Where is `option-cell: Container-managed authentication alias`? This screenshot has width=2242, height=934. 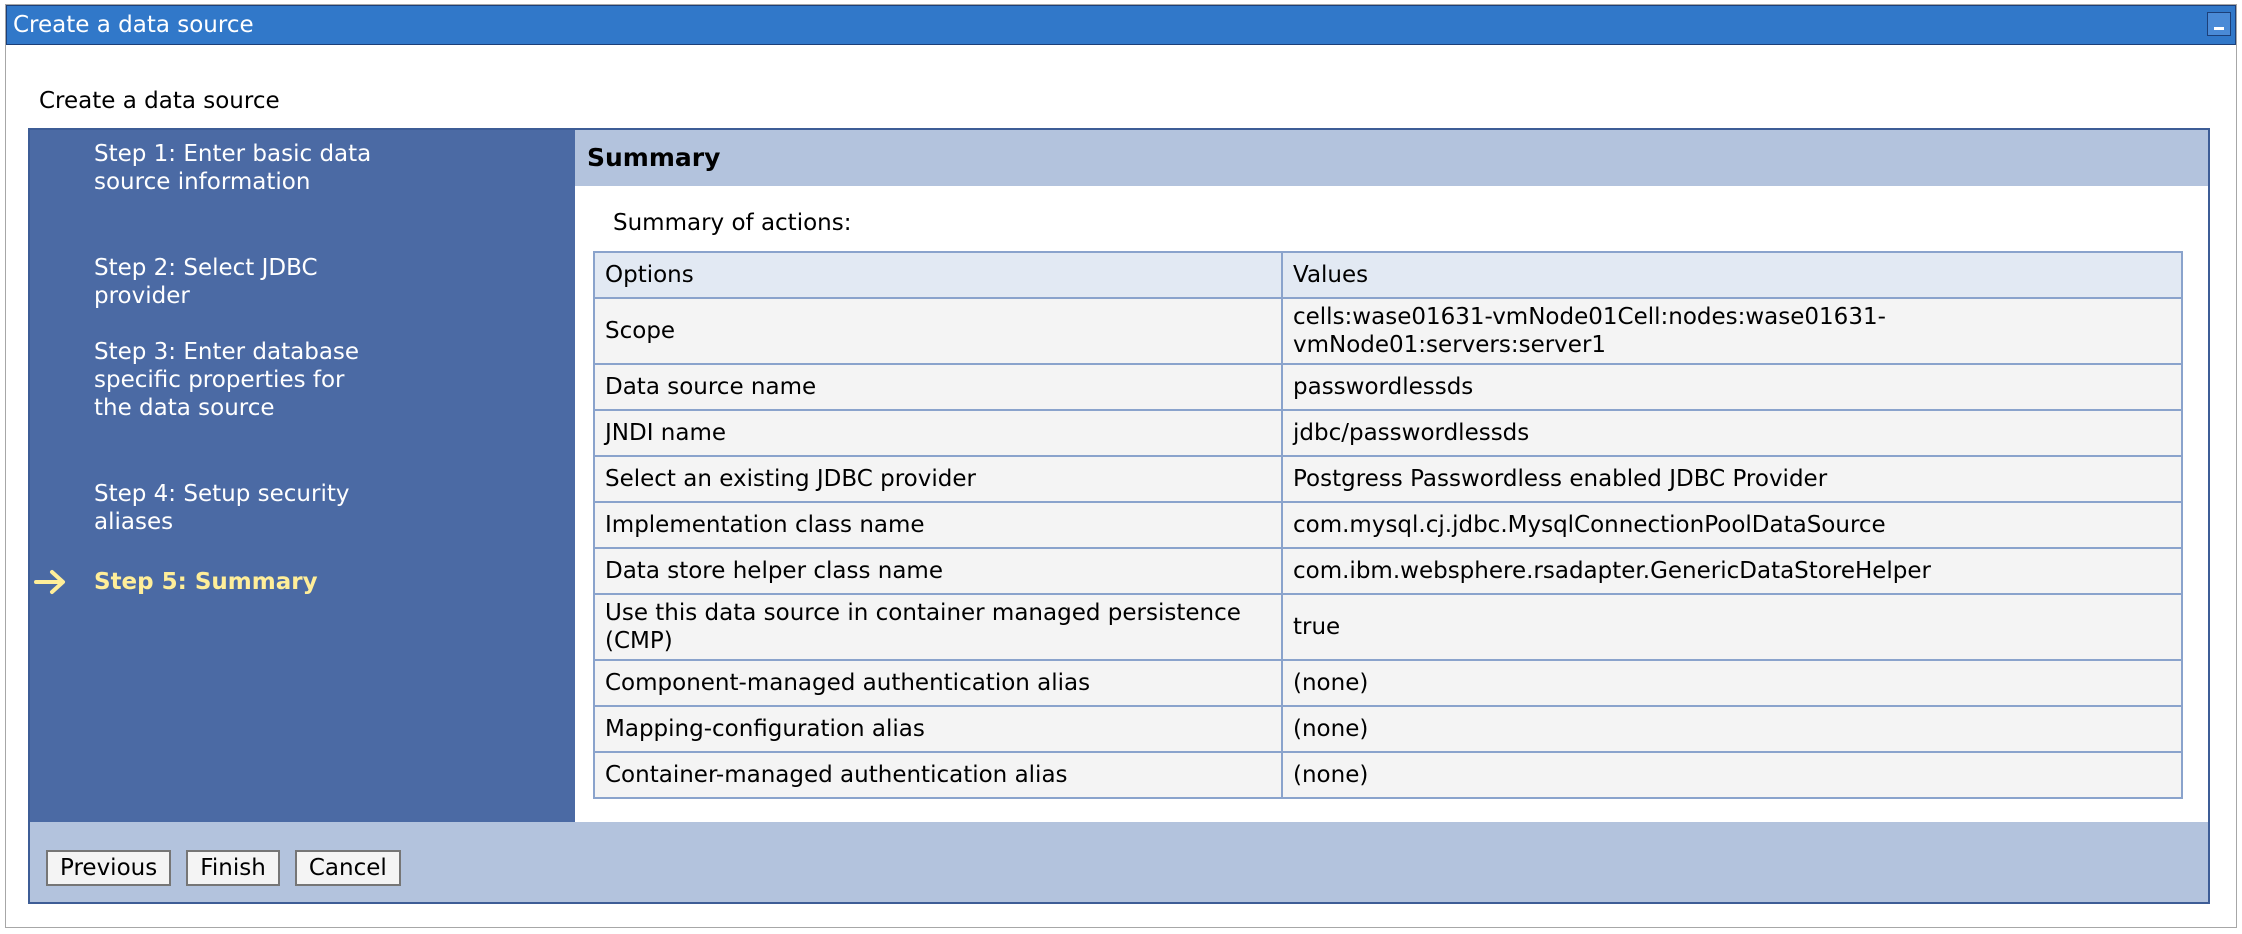 option-cell: Container-managed authentication alias is located at coordinates (938, 775).